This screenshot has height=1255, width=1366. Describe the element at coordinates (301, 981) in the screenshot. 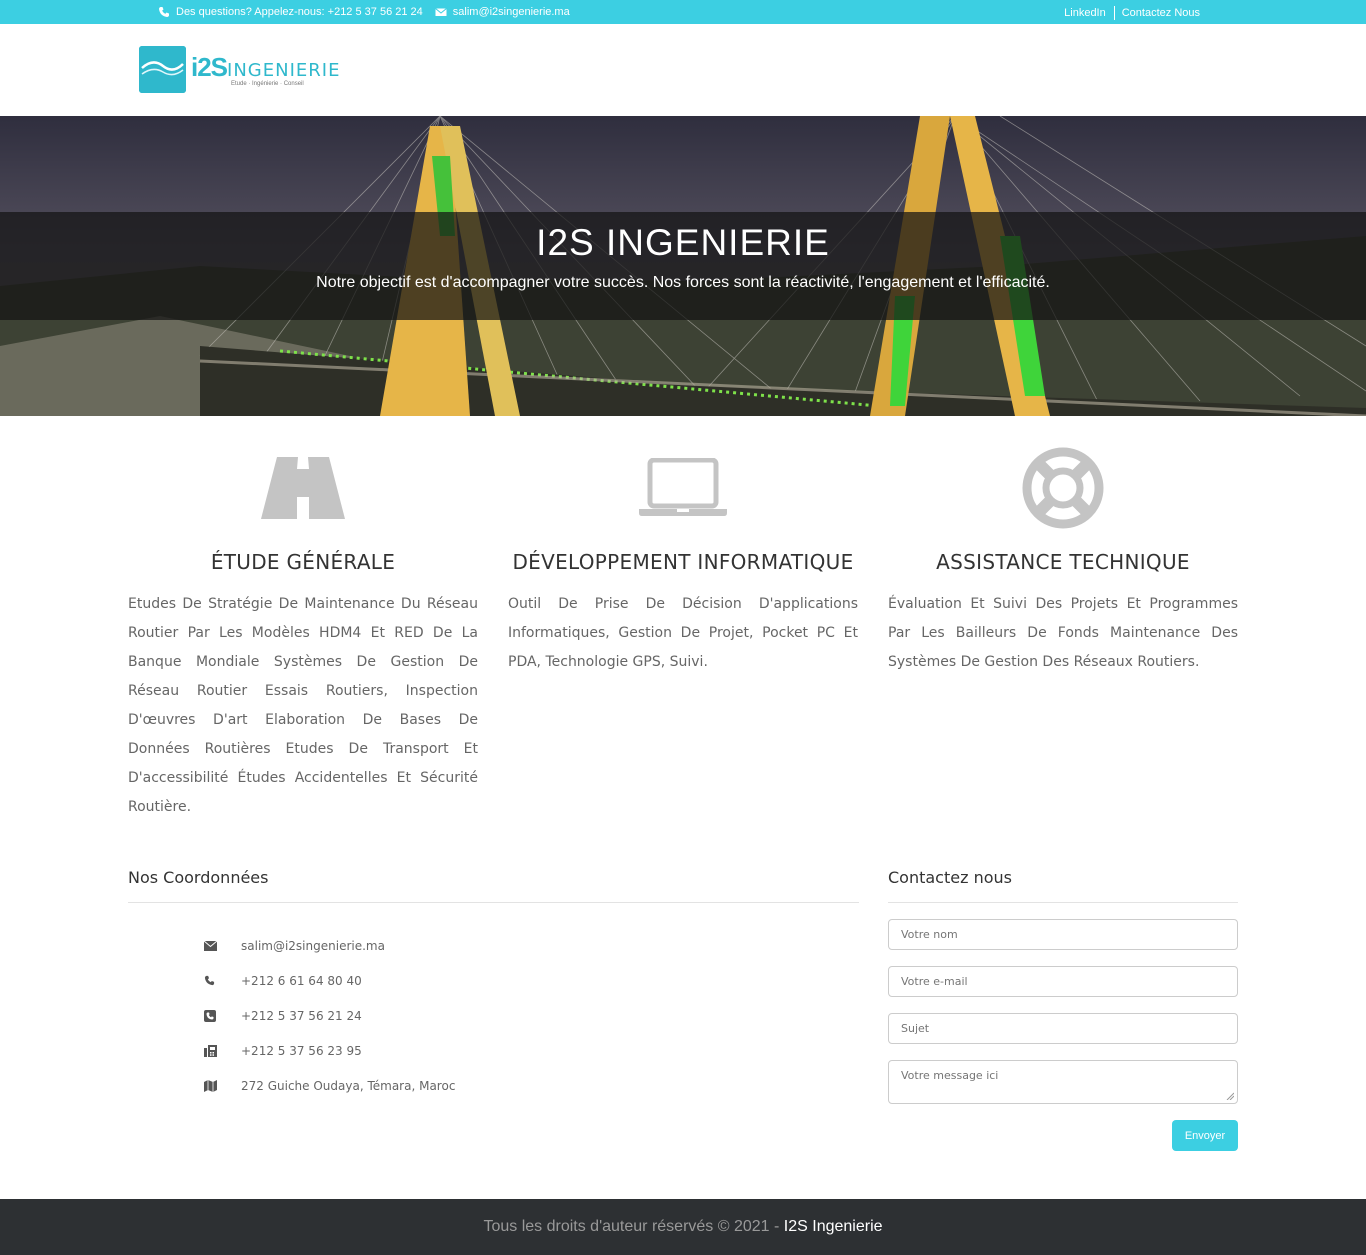

I see `coord-mobile-text: +212 6 61 64 80 40` at that location.